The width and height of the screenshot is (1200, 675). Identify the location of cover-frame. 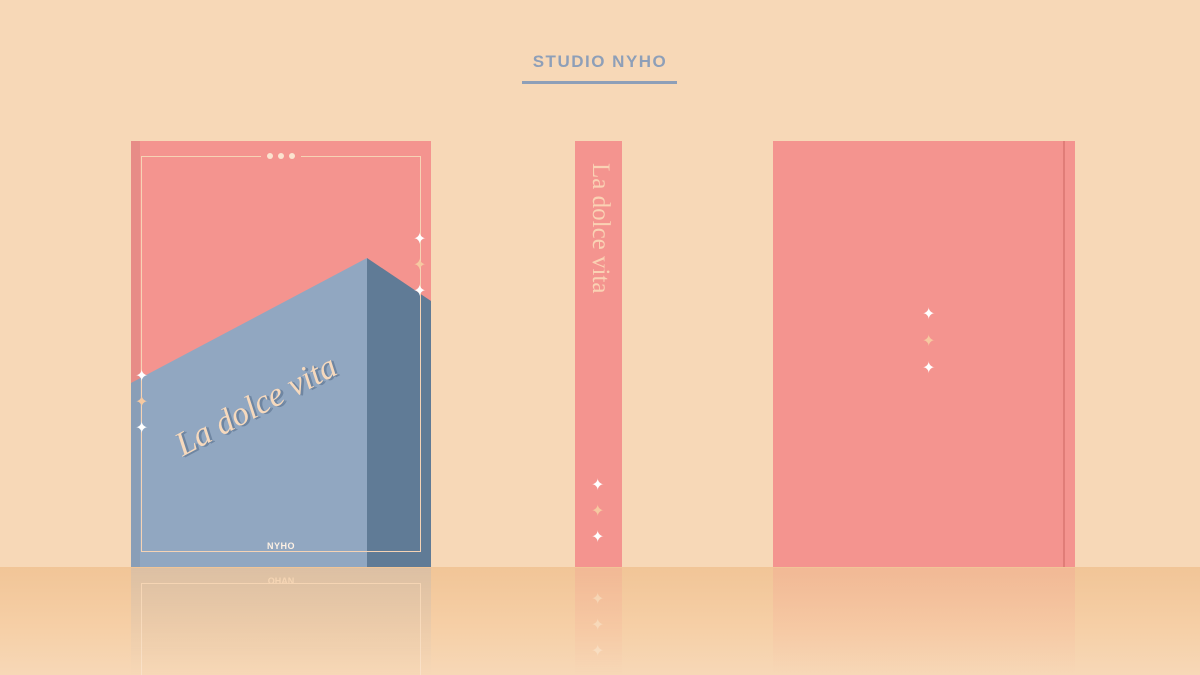
(281, 354).